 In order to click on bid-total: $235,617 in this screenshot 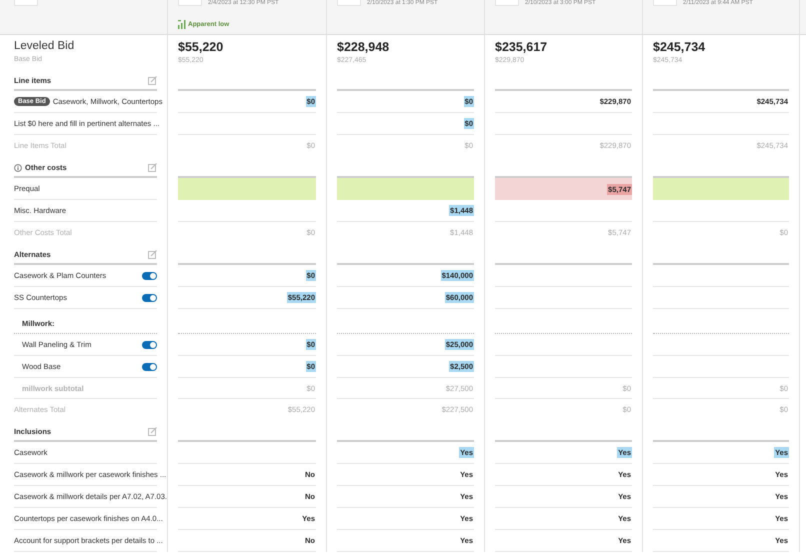, I will do `click(521, 47)`.